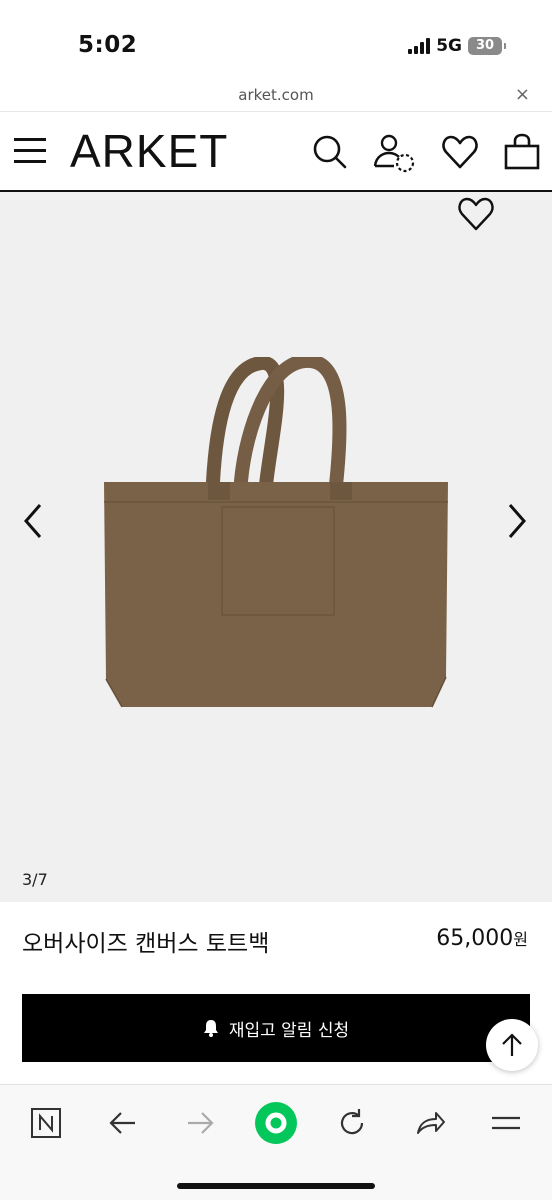 Image resolution: width=552 pixels, height=1200 pixels. I want to click on status-indicators: 5G 30, so click(457, 46).